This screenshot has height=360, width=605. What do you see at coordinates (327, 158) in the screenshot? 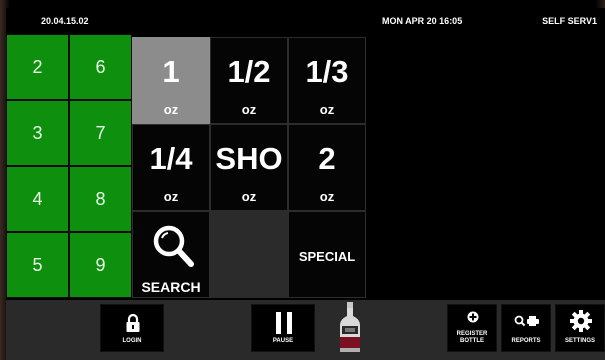
I see `pour-size-value: 2` at bounding box center [327, 158].